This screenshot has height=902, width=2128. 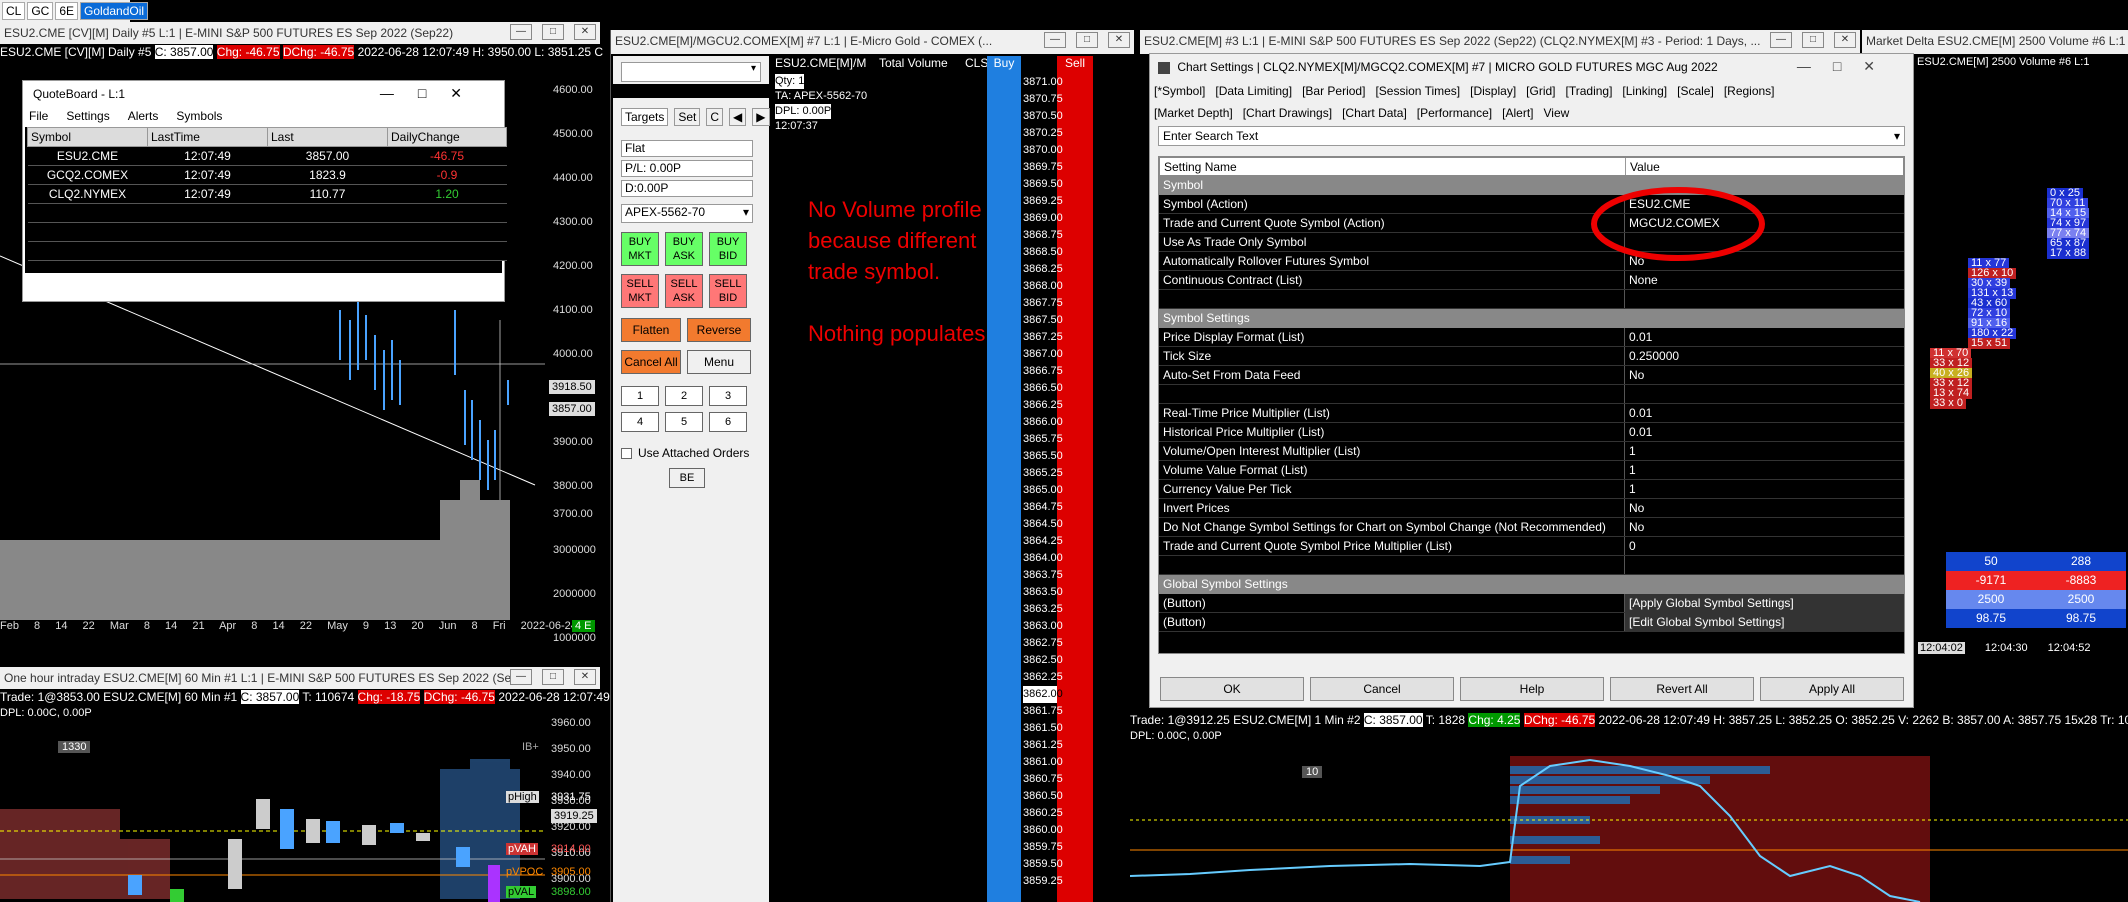 What do you see at coordinates (1531, 375) in the screenshot?
I see `settings-row: Auto-Set From Data Feed No` at bounding box center [1531, 375].